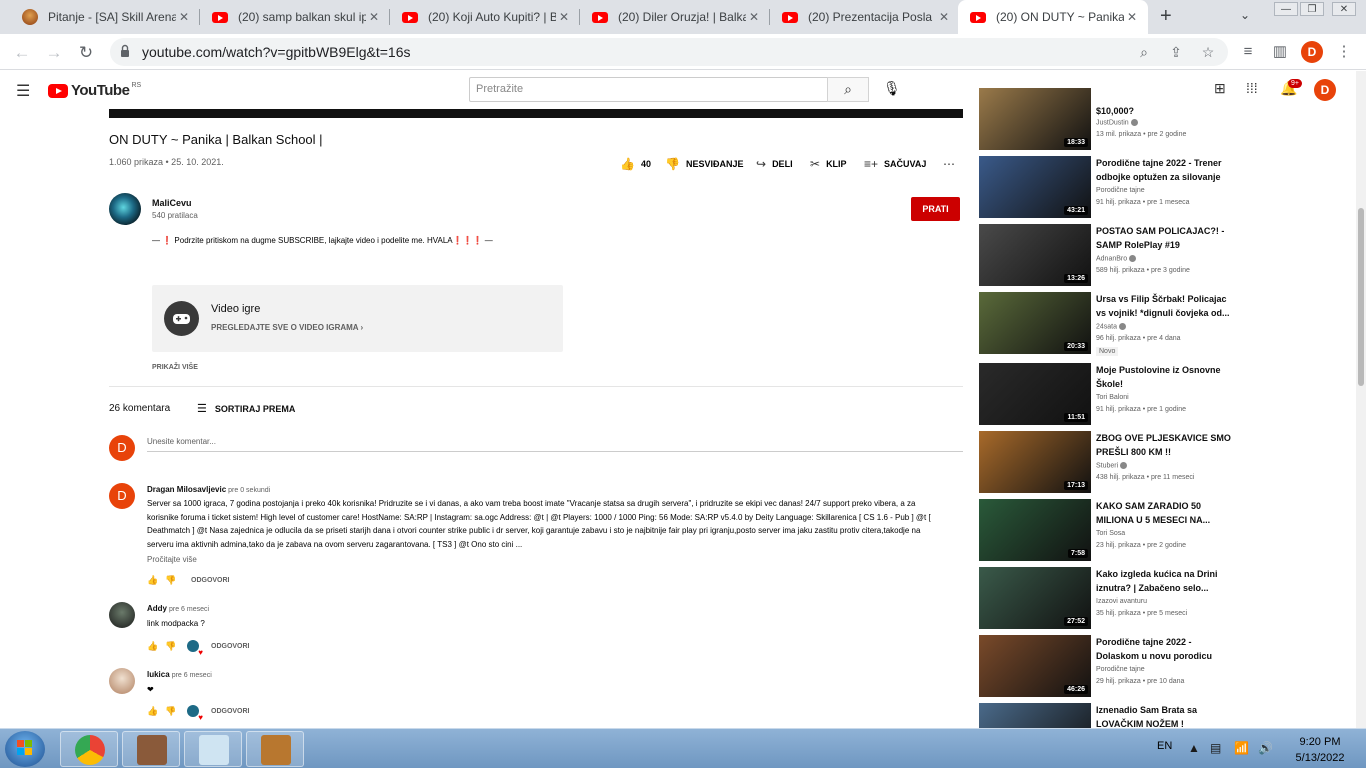 The width and height of the screenshot is (1366, 772). Describe the element at coordinates (1053, 17) in the screenshot. I see `tab-active: (20) ON DUTY ~ Panika ✕` at that location.